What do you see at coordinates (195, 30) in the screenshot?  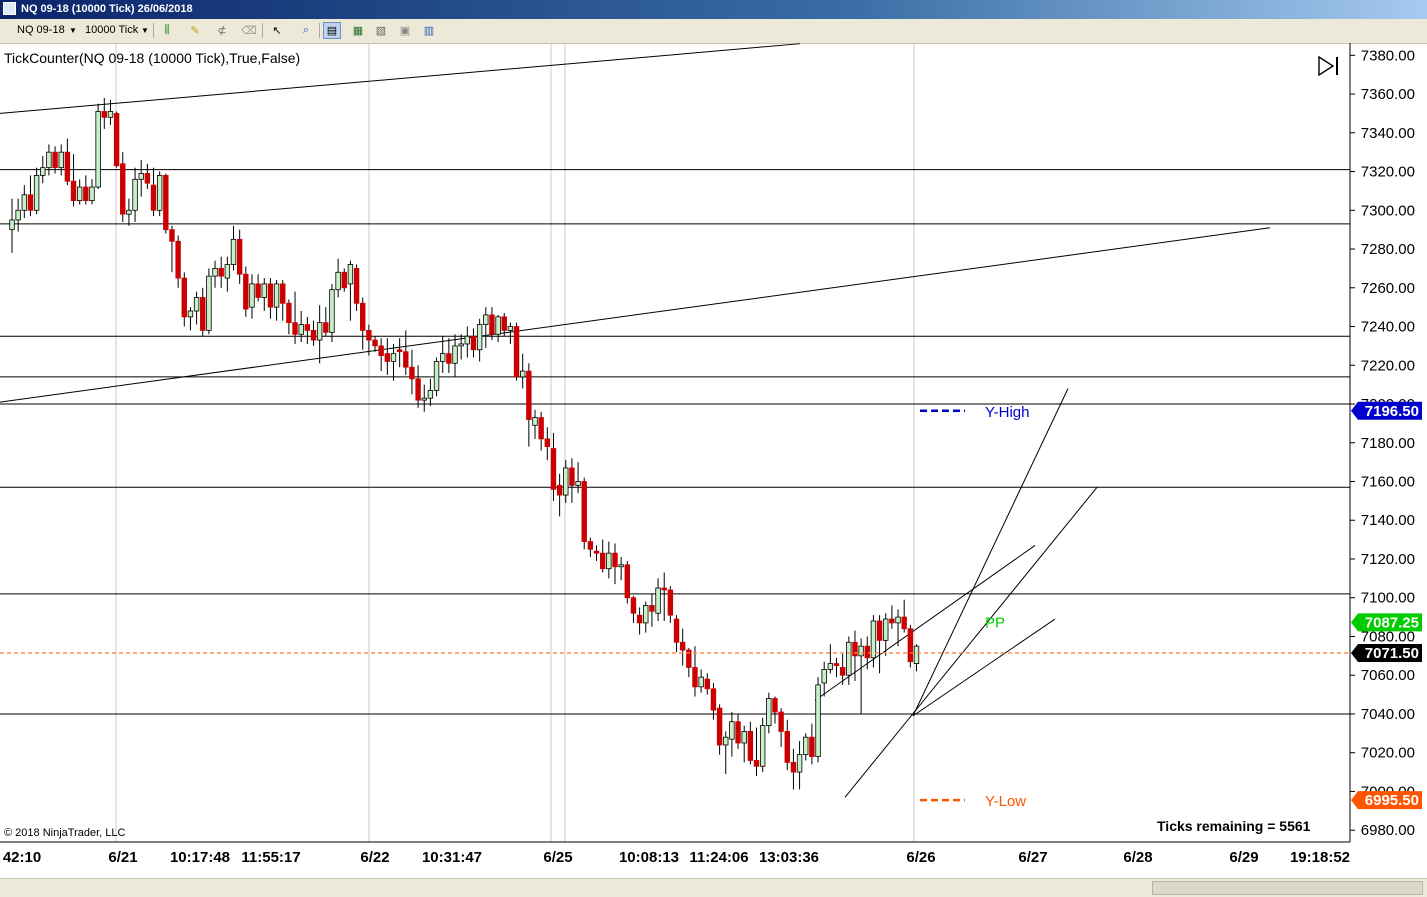 I see `pencil-icon: ✎` at bounding box center [195, 30].